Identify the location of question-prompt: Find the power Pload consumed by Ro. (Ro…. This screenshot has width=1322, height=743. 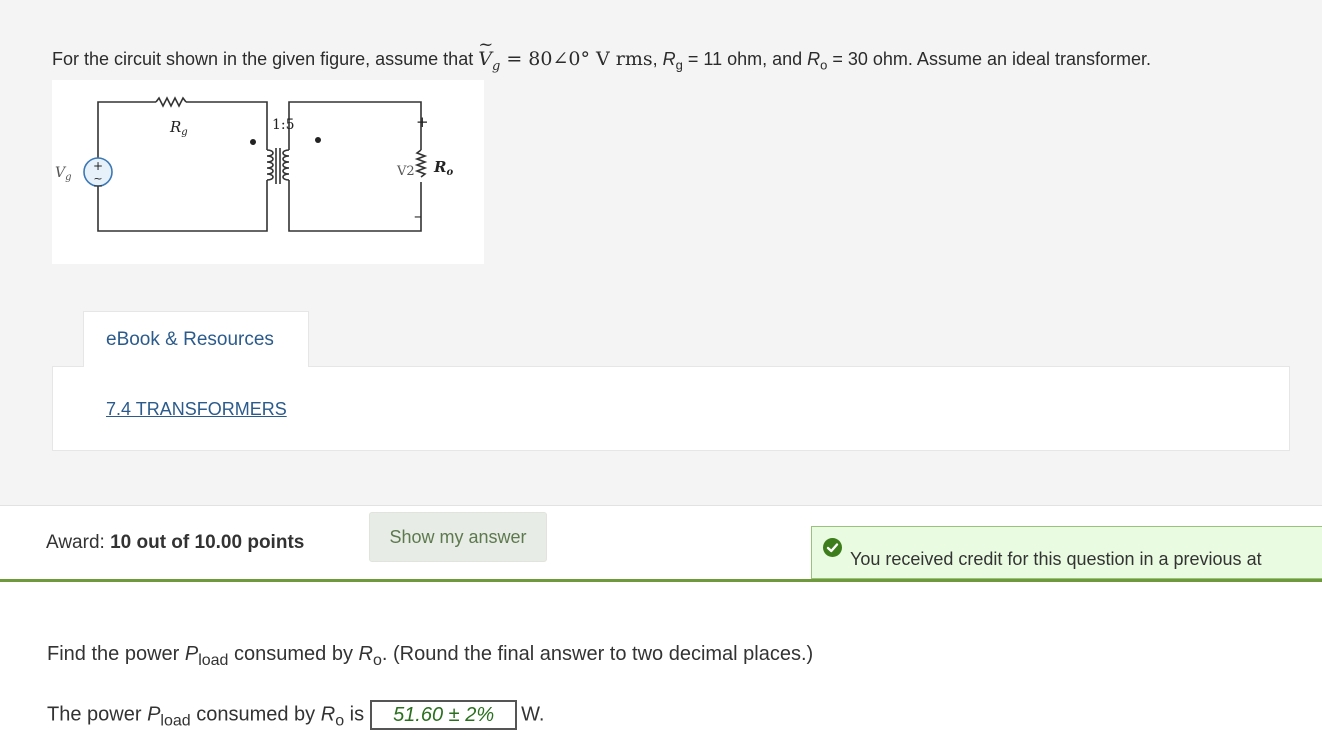
(430, 656).